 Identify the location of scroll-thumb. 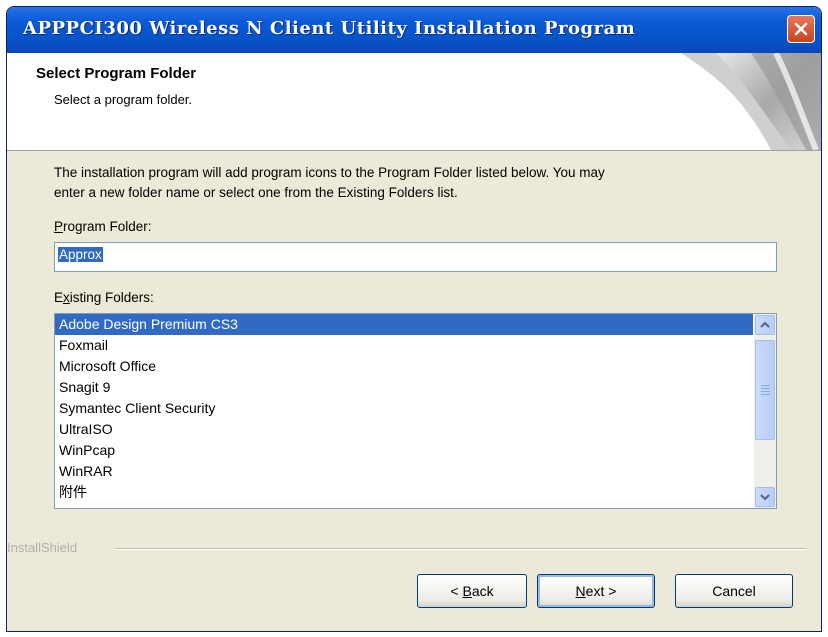
(765, 390).